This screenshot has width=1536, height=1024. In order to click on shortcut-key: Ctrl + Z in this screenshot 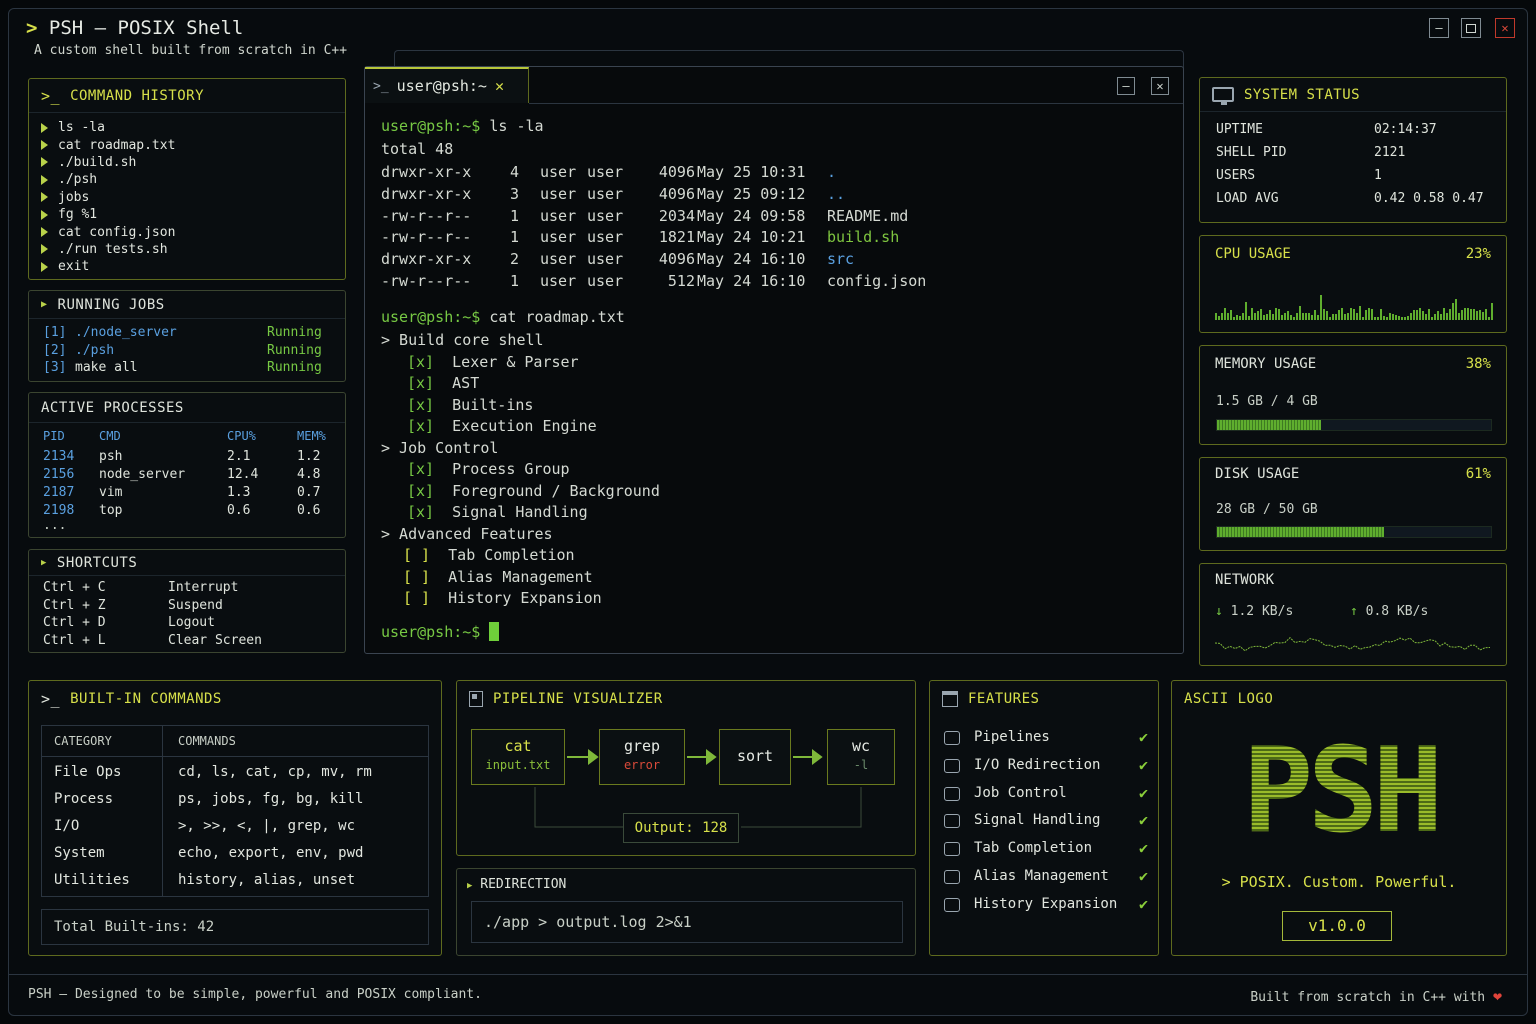, I will do `click(74, 605)`.